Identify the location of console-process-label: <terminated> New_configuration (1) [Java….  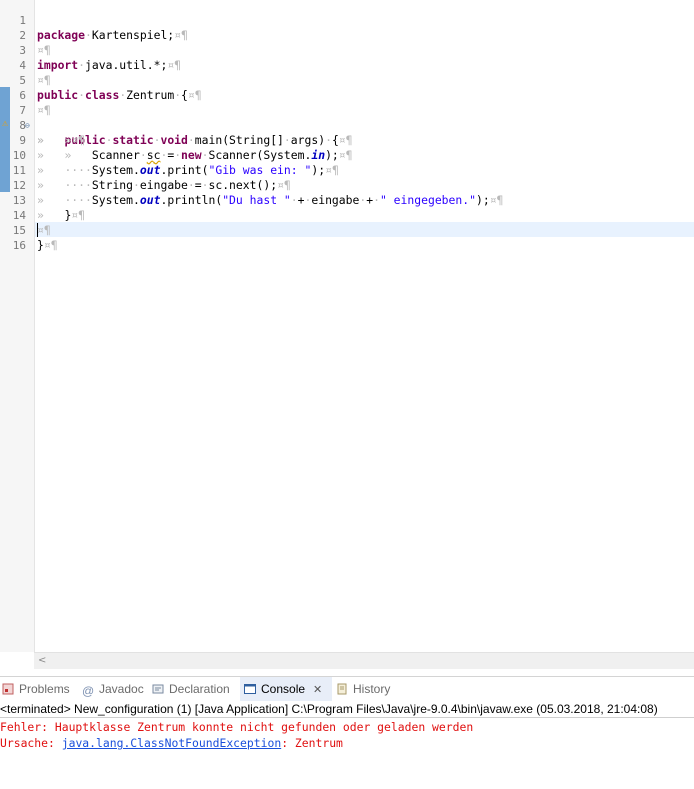
(347, 709).